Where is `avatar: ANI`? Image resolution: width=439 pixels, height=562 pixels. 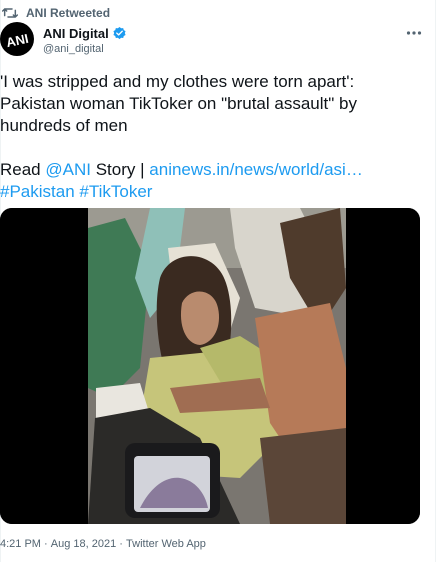 avatar: ANI is located at coordinates (17, 39).